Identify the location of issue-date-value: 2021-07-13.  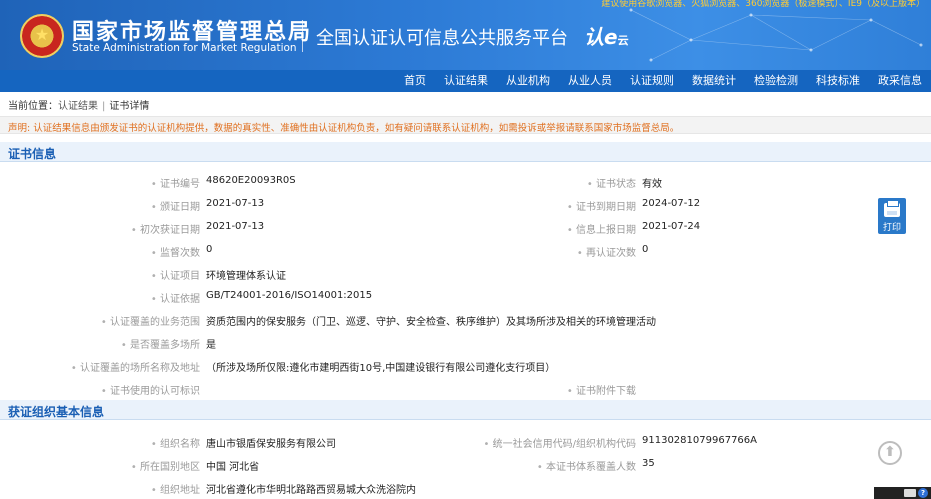
(235, 203).